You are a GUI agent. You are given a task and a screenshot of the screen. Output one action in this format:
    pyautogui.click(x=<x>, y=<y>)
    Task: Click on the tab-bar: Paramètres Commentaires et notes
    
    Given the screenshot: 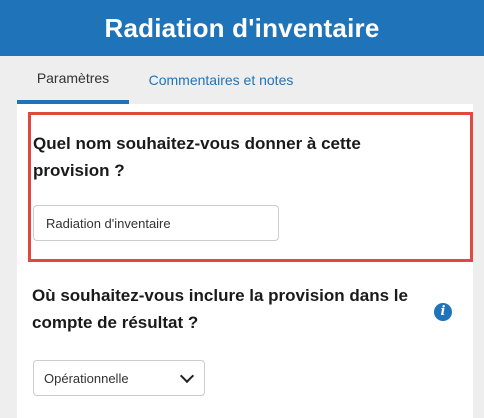 What is the action you would take?
    pyautogui.click(x=242, y=80)
    